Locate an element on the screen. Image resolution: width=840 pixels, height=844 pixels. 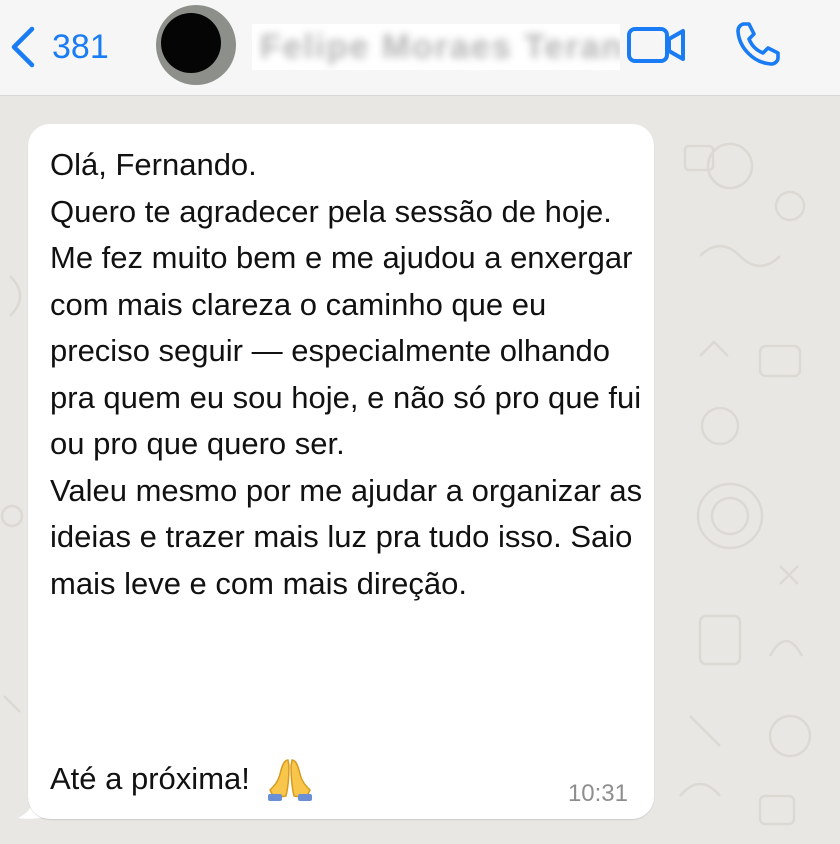
contact-name: Felipe Moraes Teran is located at coordinates (436, 47).